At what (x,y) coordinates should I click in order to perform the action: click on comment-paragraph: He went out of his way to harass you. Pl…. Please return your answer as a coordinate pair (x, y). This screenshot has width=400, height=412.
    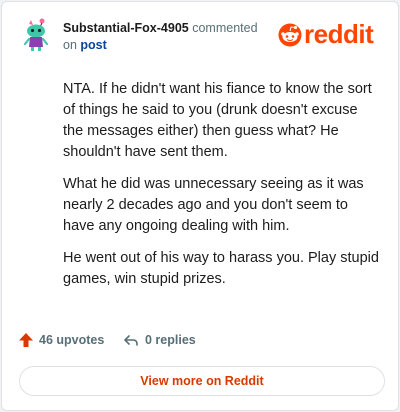
    Looking at the image, I should click on (221, 268).